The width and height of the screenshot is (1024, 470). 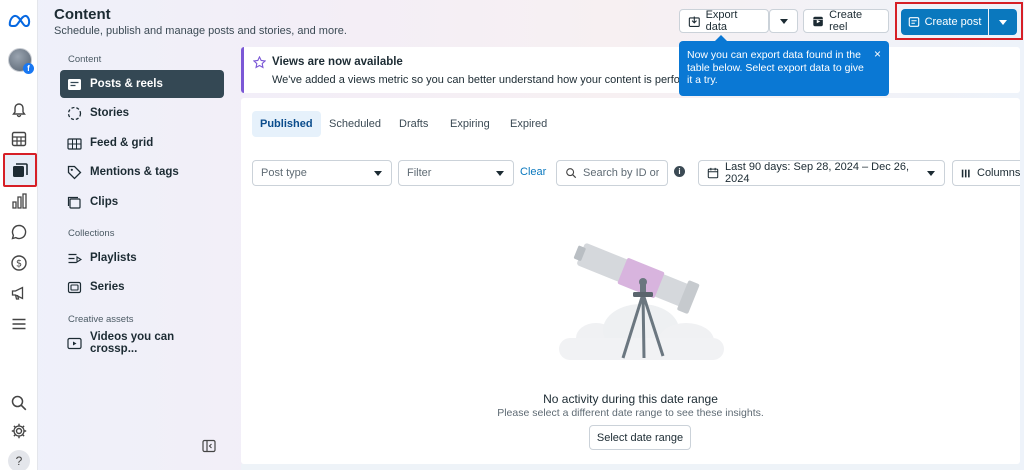 What do you see at coordinates (74, 343) in the screenshot?
I see `video-icon` at bounding box center [74, 343].